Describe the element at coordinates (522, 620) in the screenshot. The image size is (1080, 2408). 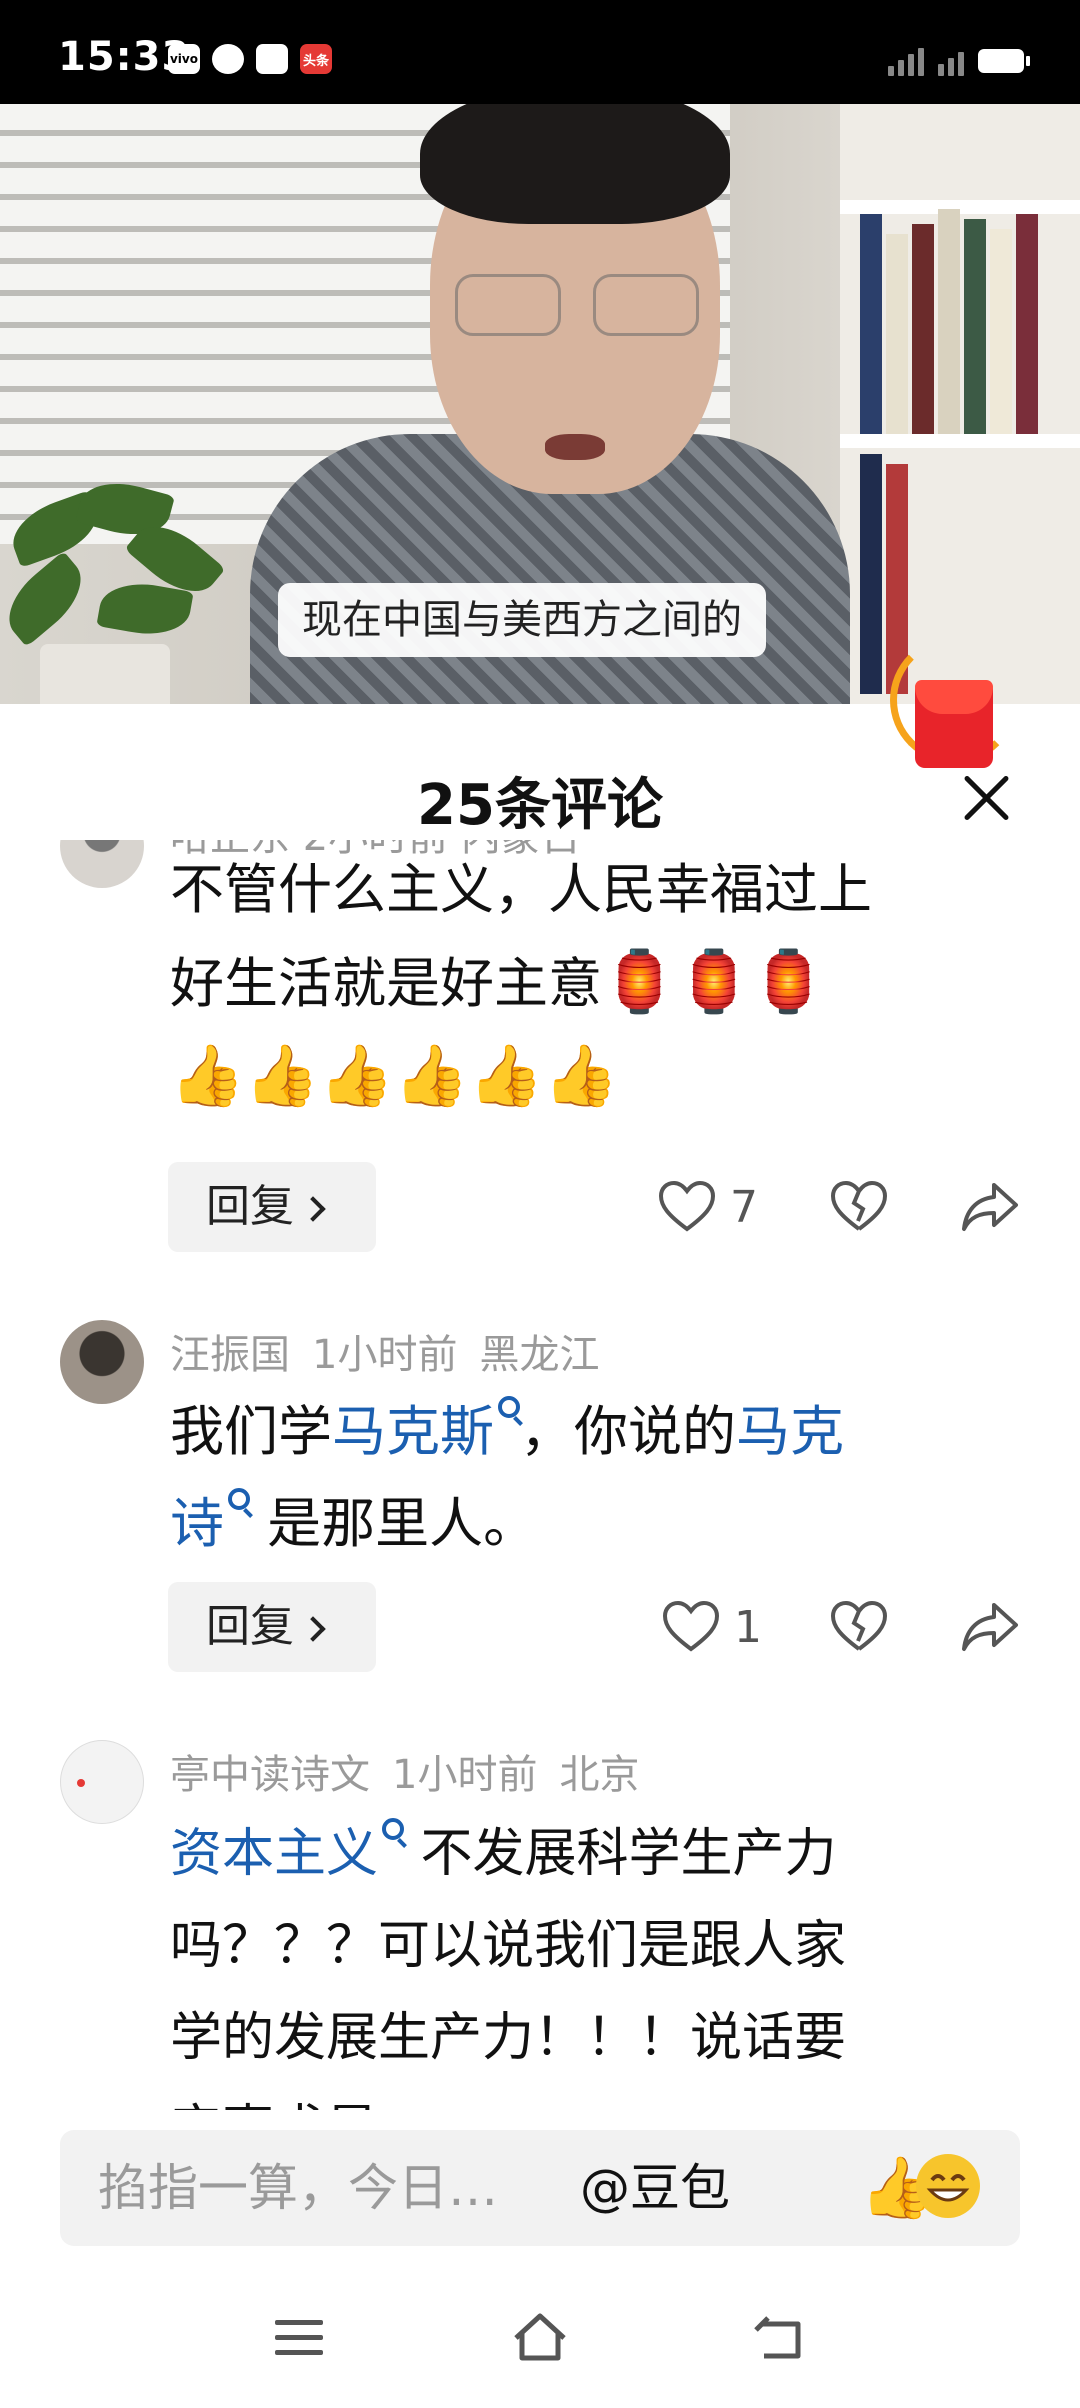
I see `video-subtitle: 现在中国与美西方之间的` at that location.